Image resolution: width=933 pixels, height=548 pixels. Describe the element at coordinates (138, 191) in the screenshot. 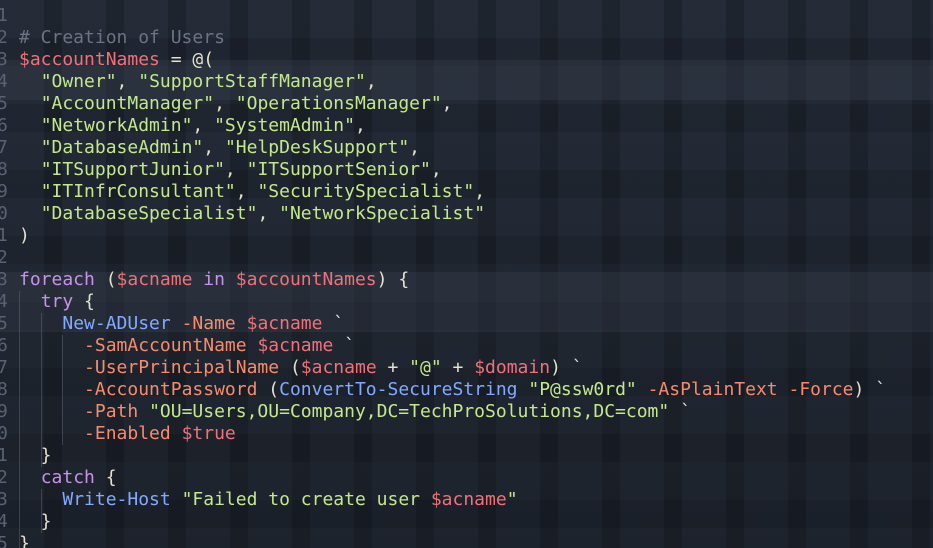

I see `code-token-str: "ITInfrConsultant"` at that location.